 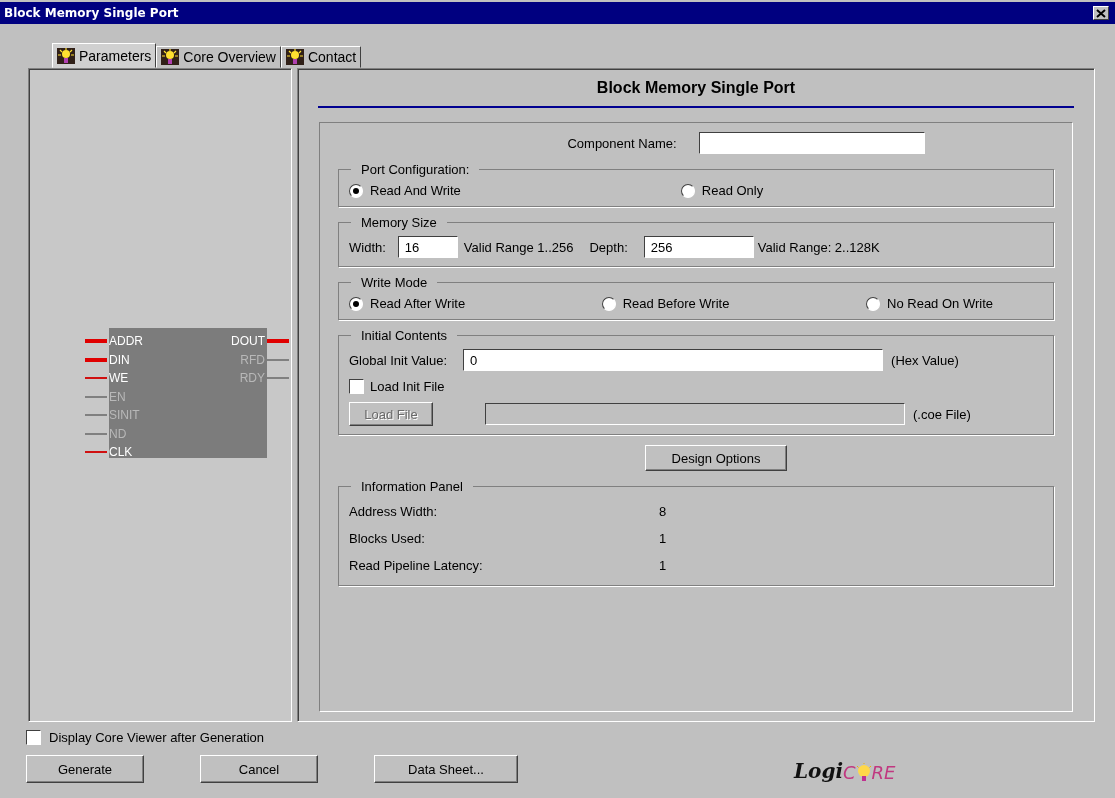 What do you see at coordinates (404, 335) in the screenshot?
I see `group-title: Initial Contents` at bounding box center [404, 335].